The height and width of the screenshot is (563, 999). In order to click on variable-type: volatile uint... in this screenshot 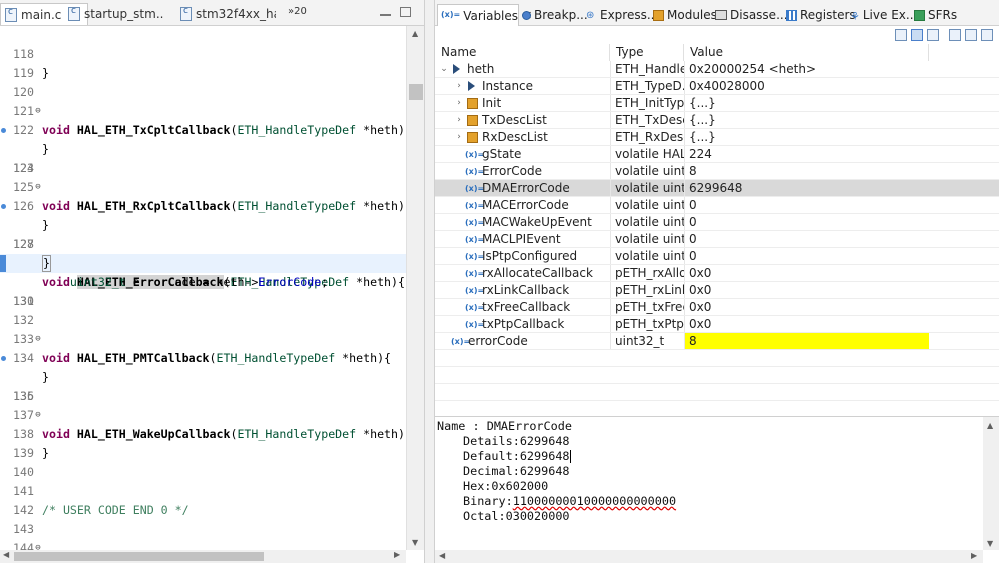, I will do `click(647, 256)`.